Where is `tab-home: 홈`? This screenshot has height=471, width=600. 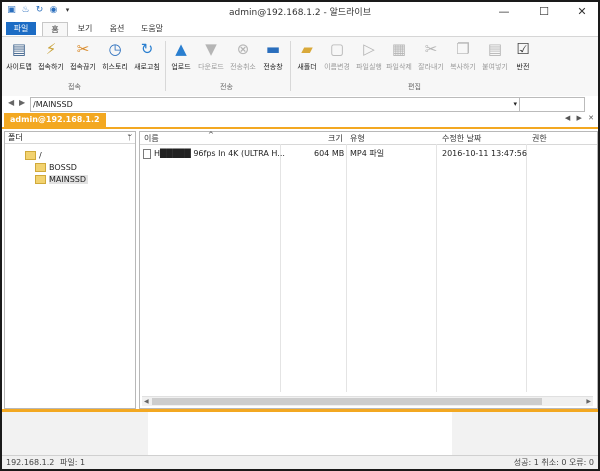
tab-home: 홈 is located at coordinates (55, 29).